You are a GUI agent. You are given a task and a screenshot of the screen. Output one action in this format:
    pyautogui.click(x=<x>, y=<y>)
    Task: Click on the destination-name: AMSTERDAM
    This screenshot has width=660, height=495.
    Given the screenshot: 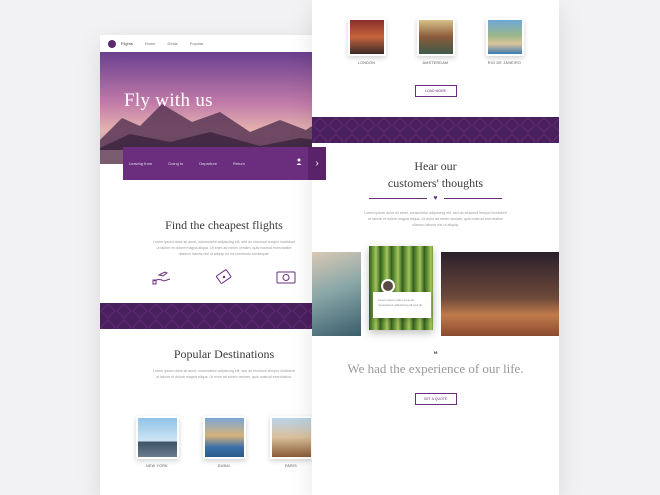 What is the action you would take?
    pyautogui.click(x=435, y=63)
    